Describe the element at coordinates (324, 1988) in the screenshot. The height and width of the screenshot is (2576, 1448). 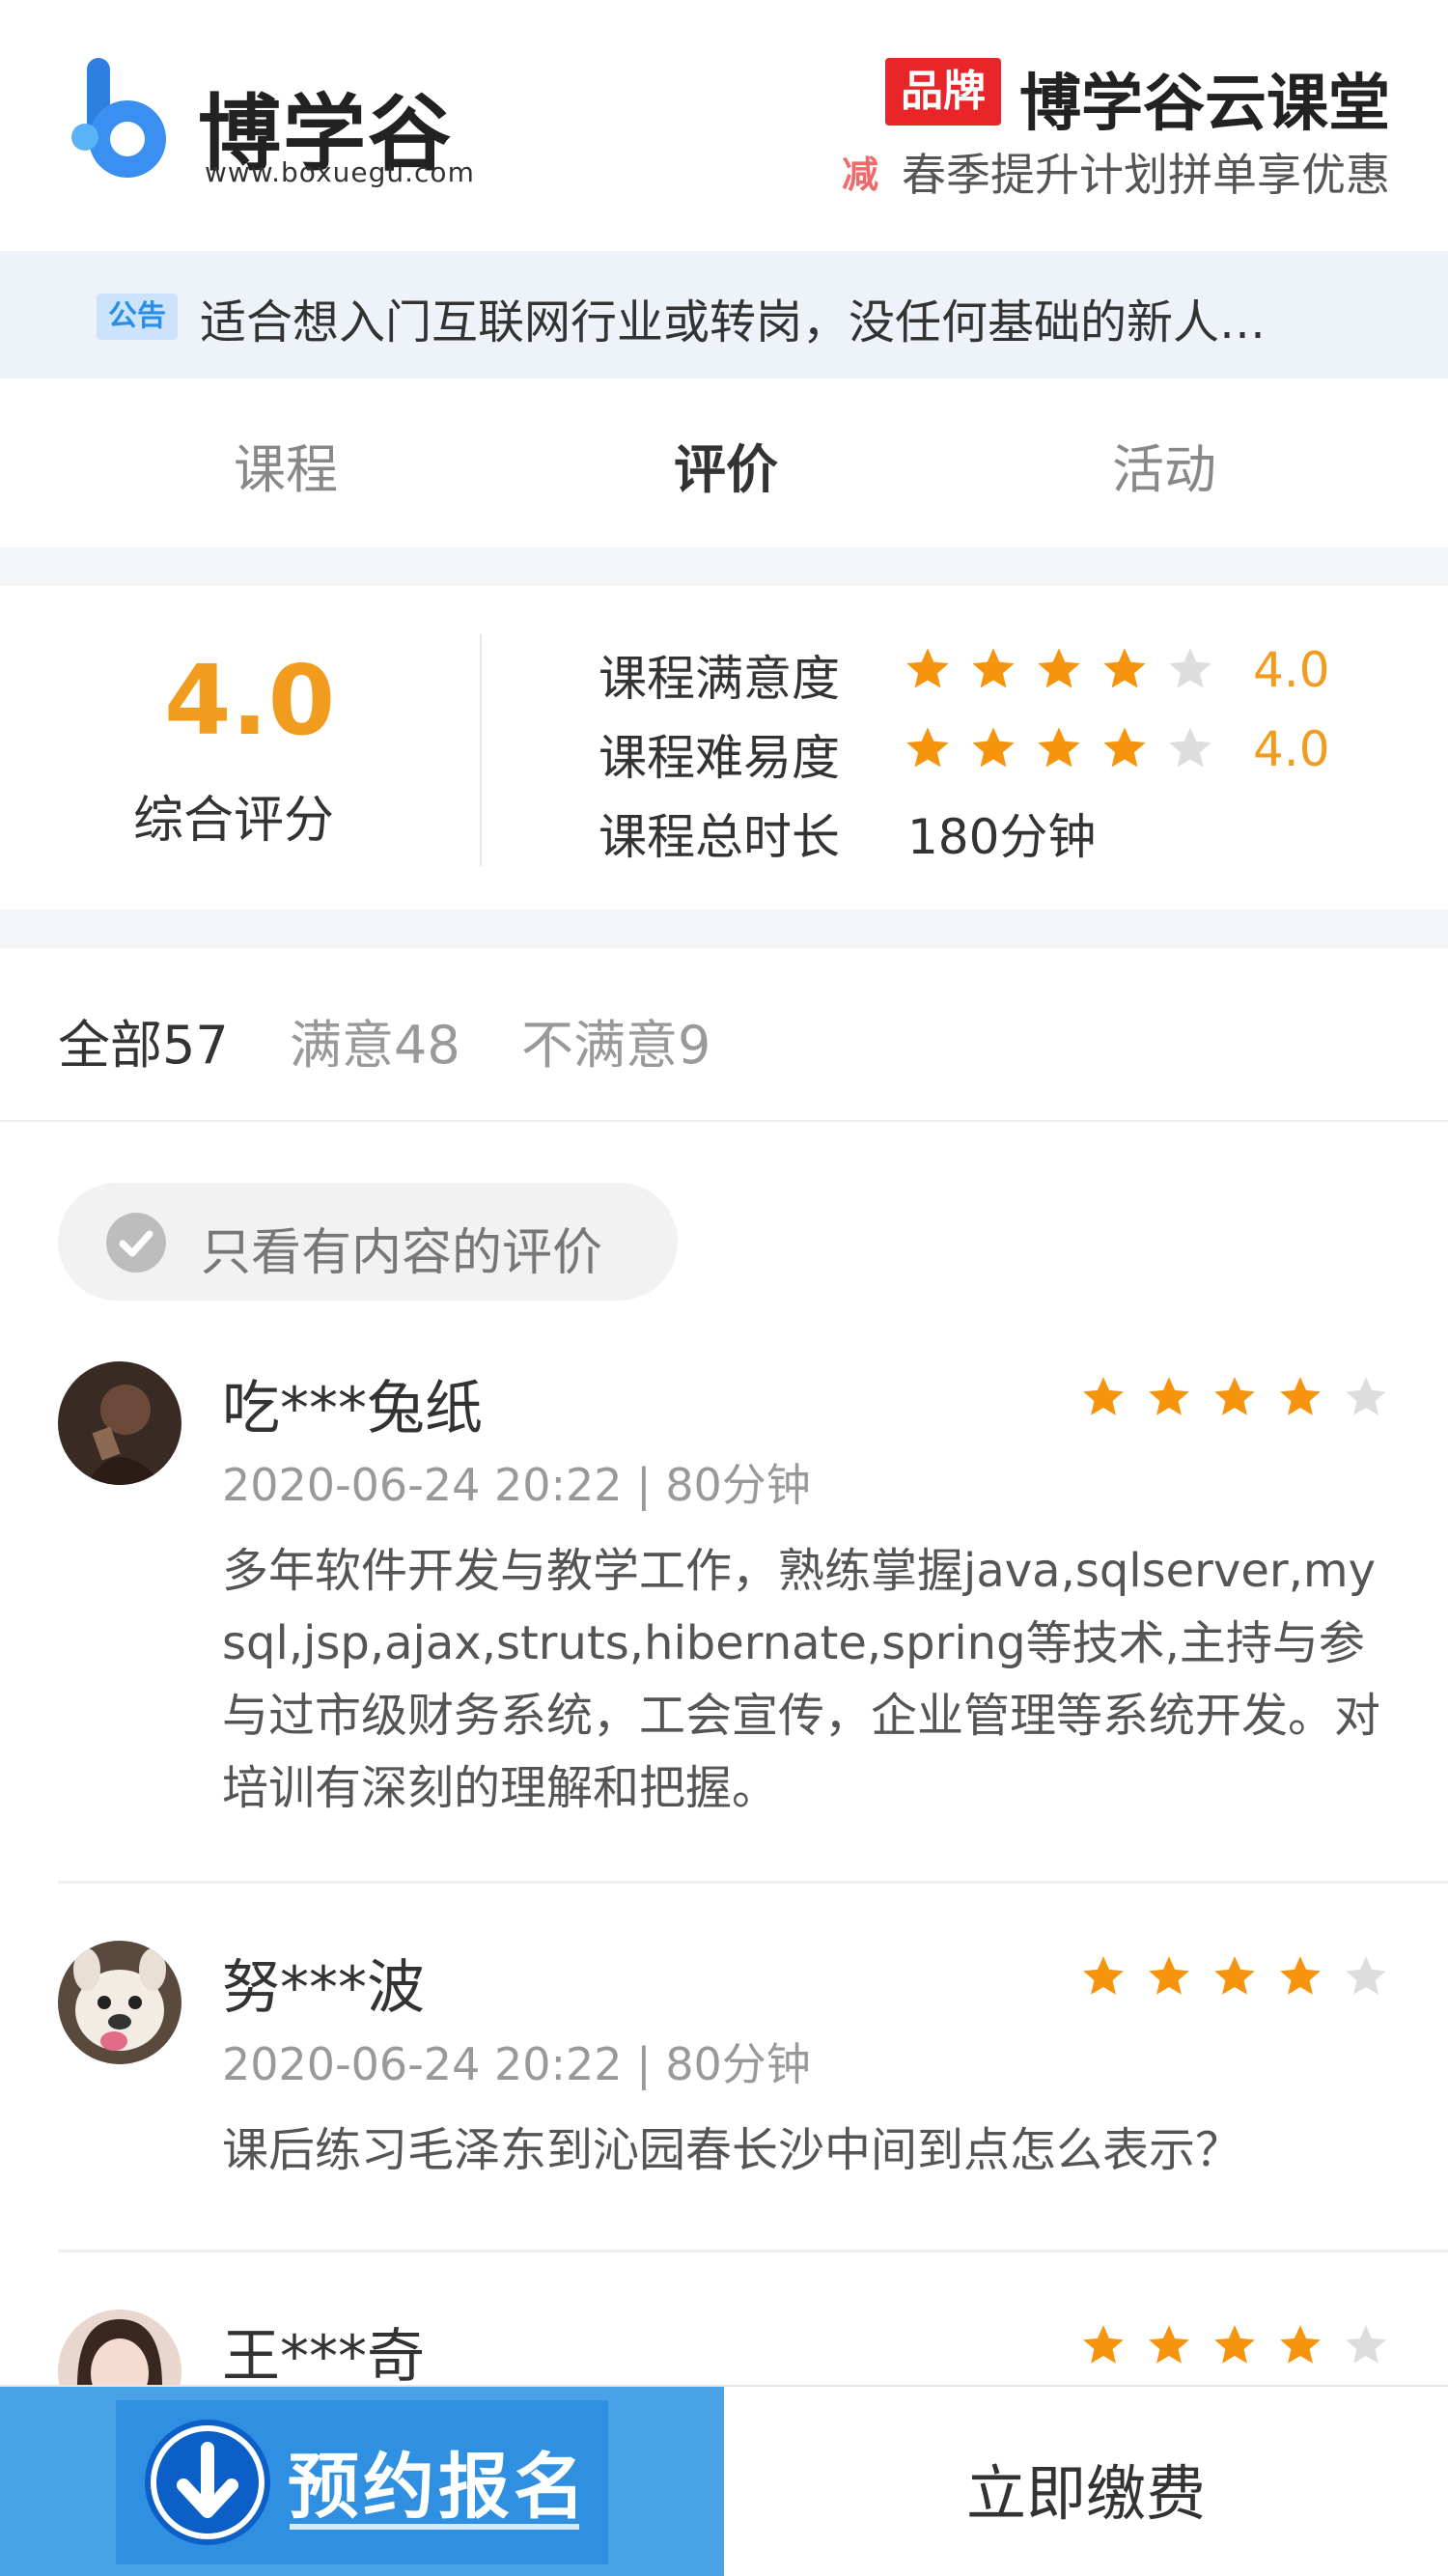
I see `reviewer-name: 努***波` at that location.